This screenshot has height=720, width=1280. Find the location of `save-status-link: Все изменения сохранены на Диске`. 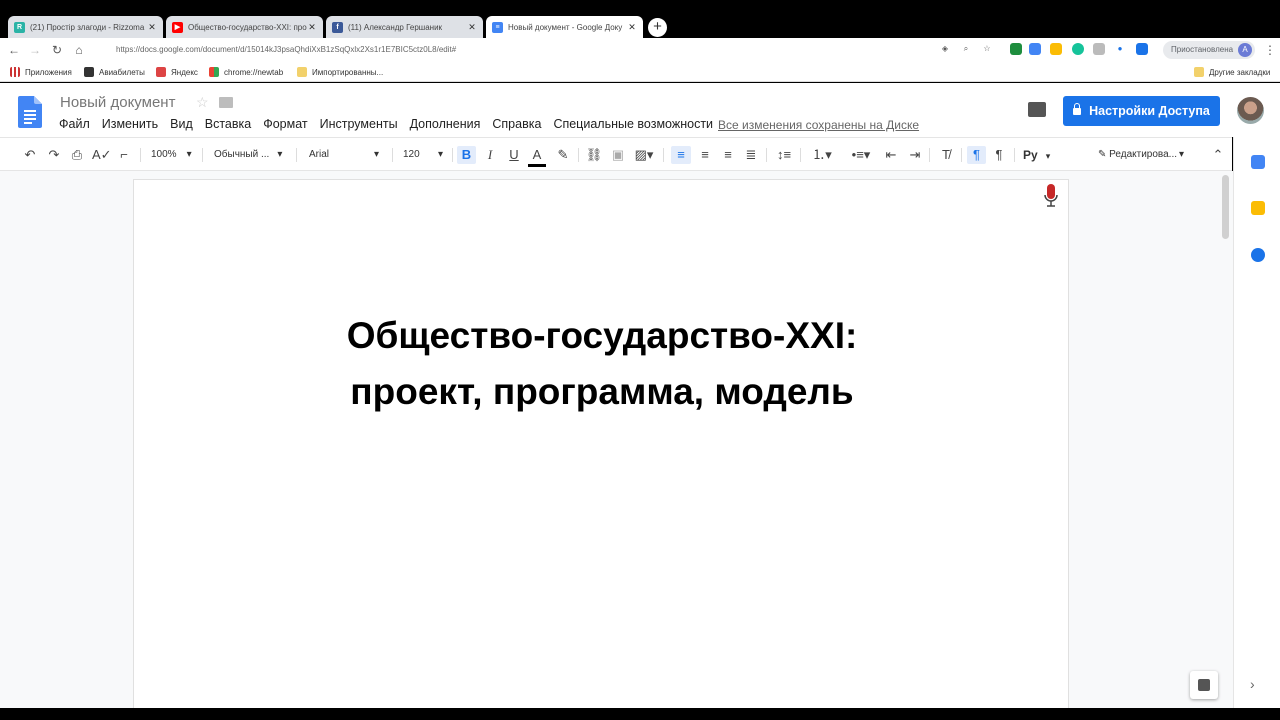

save-status-link: Все изменения сохранены на Диске is located at coordinates (818, 125).